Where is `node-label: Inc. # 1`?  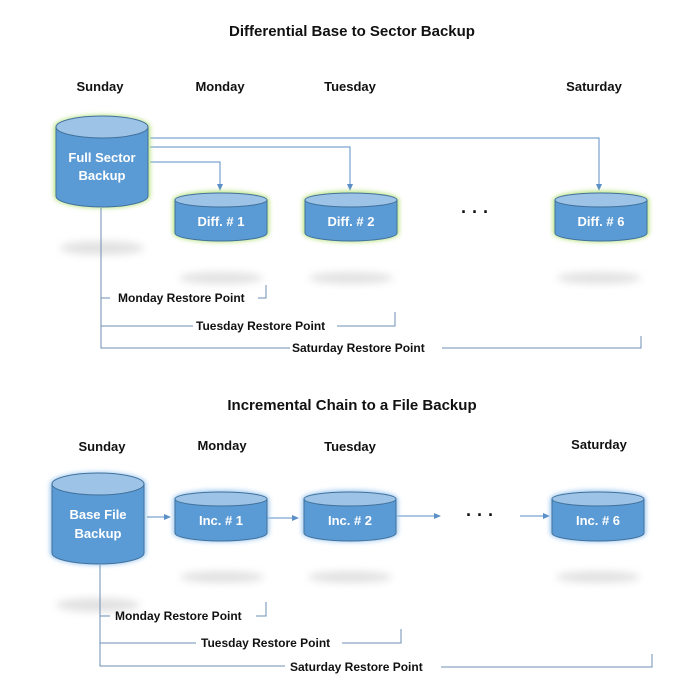
node-label: Inc. # 1 is located at coordinates (221, 520).